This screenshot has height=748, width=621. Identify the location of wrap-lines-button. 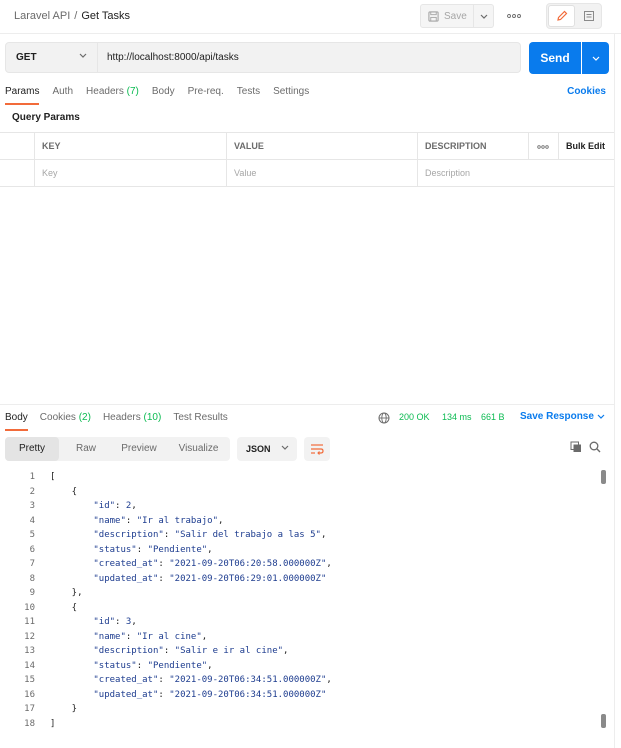
(317, 449).